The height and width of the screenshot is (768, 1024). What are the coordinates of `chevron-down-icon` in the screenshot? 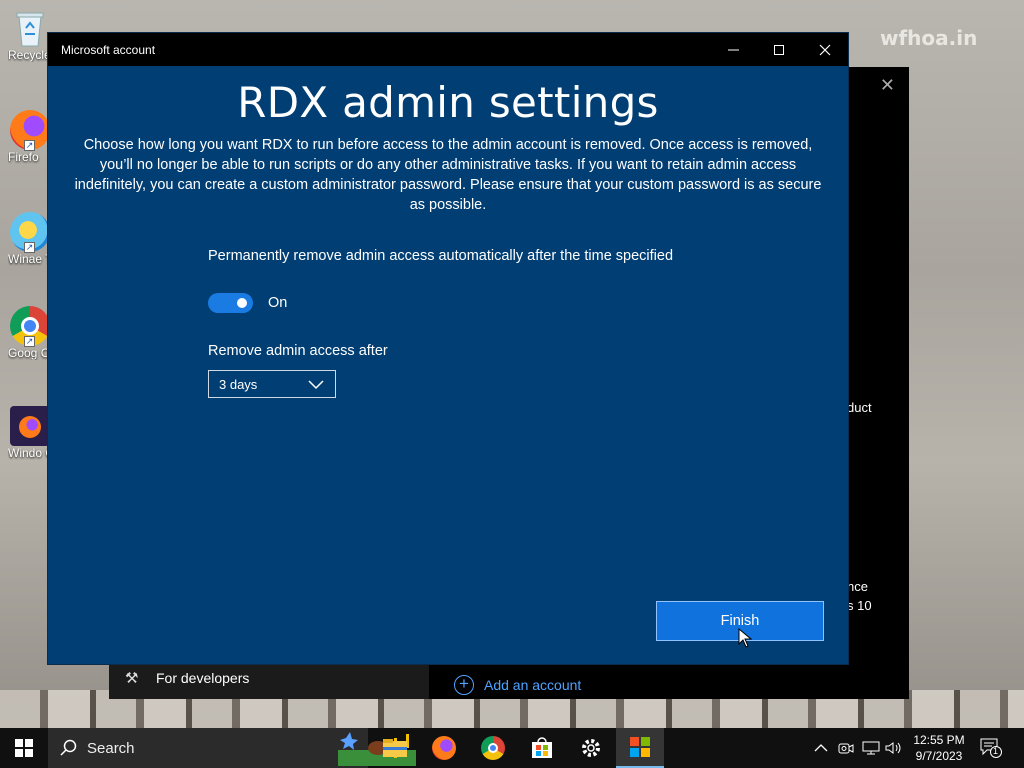 It's located at (316, 385).